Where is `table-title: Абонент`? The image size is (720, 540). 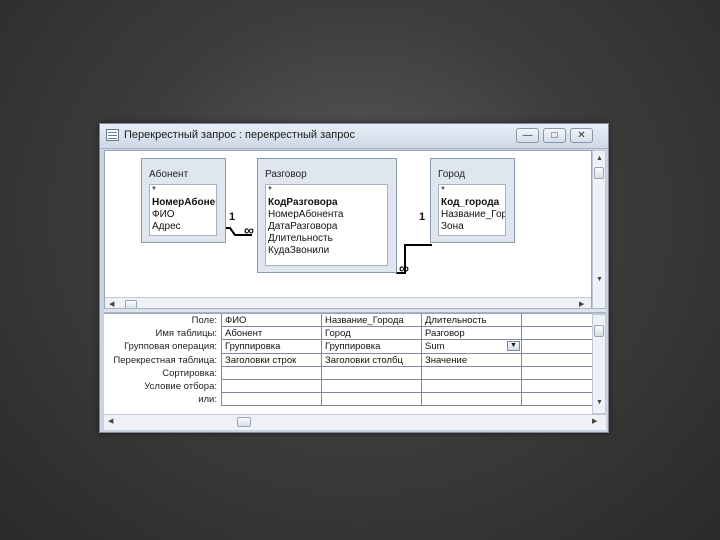
table-title: Абонент is located at coordinates (183, 171).